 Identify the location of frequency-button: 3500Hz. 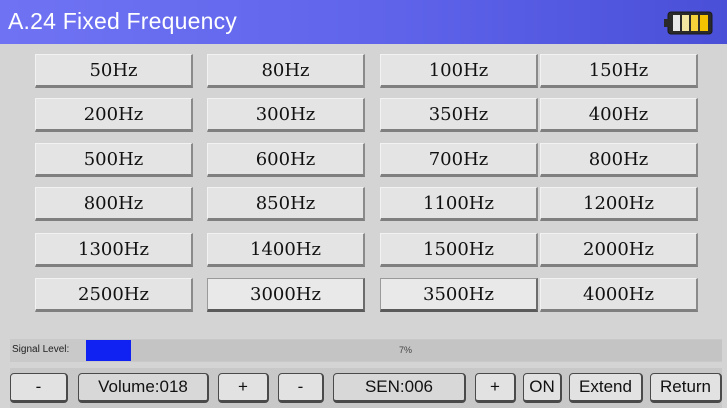
(459, 295).